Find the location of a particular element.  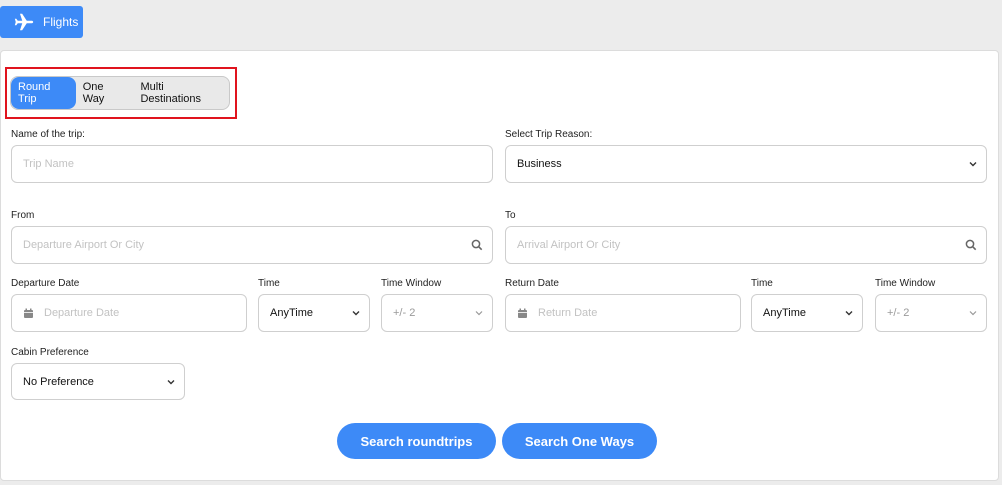

trip-reason-value: Business is located at coordinates (539, 164).